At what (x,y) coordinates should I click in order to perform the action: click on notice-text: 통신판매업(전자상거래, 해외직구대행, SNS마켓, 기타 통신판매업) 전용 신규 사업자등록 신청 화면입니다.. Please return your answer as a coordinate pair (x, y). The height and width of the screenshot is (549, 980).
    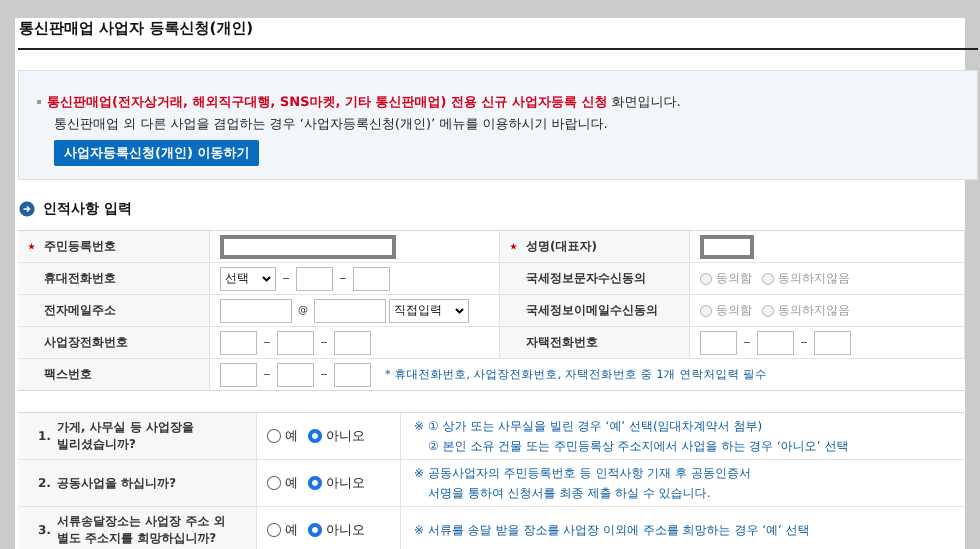
    Looking at the image, I should click on (364, 102).